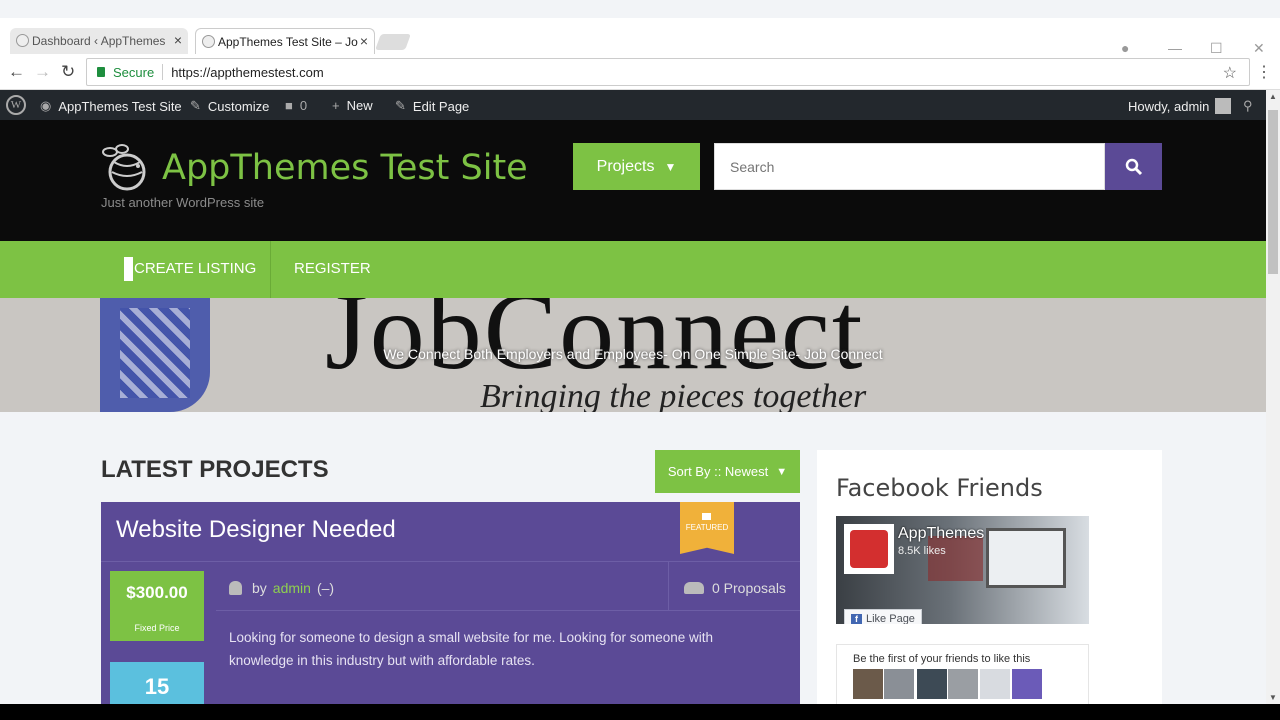 The image size is (1280, 720). I want to click on adminbar-customize: ✎ Customize, so click(229, 106).